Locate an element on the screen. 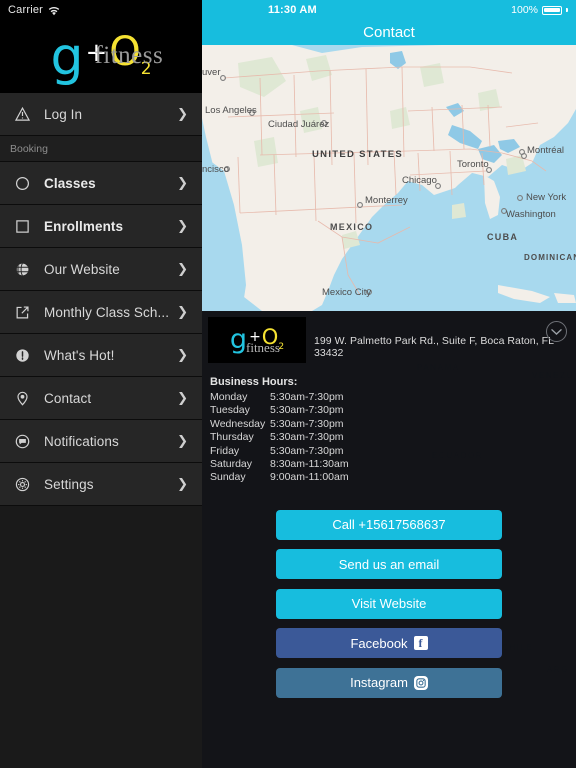 This screenshot has height=768, width=576. sidebar-item-enrollments: Enrollments ❯ is located at coordinates (101, 226).